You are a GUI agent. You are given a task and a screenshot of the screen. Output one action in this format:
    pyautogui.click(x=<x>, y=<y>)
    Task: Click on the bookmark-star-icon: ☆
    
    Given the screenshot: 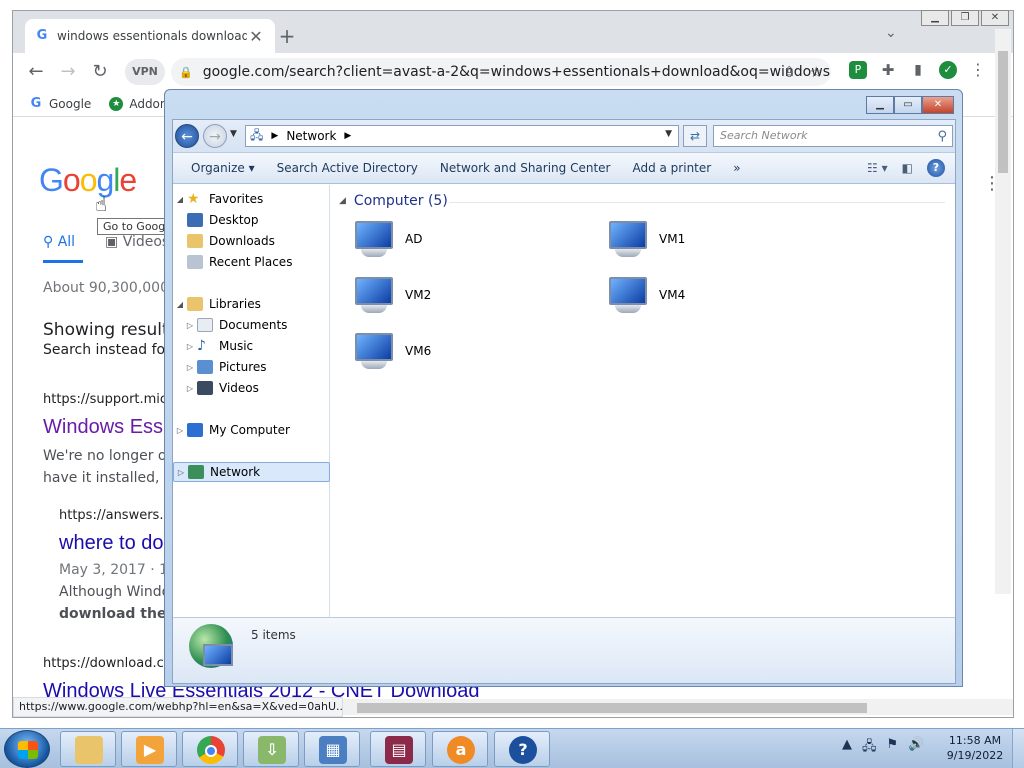 What is the action you would take?
    pyautogui.click(x=816, y=72)
    